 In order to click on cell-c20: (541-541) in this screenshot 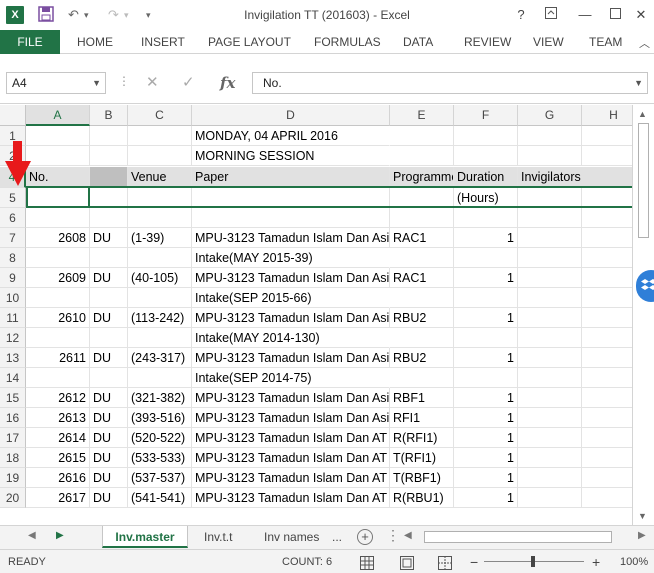, I will do `click(160, 498)`.